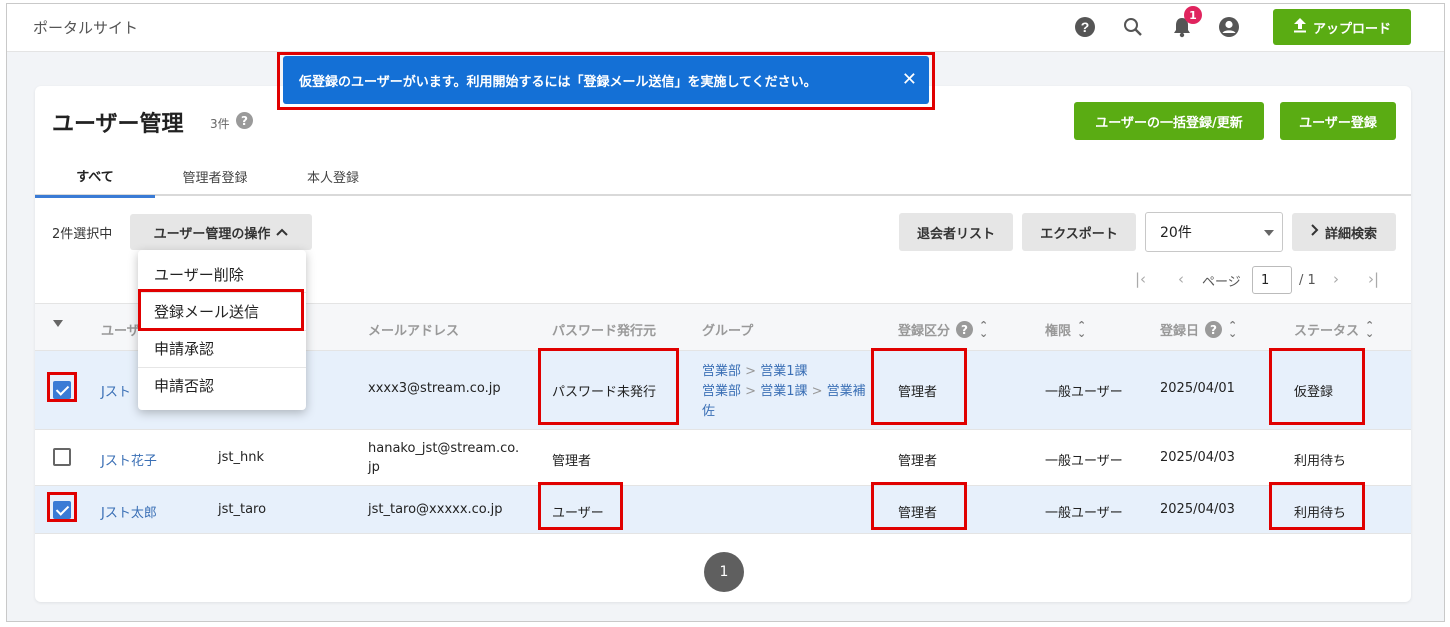 This screenshot has height=627, width=1450. What do you see at coordinates (222, 385) in the screenshot?
I see `menu-item-reject-request: 申請否認` at bounding box center [222, 385].